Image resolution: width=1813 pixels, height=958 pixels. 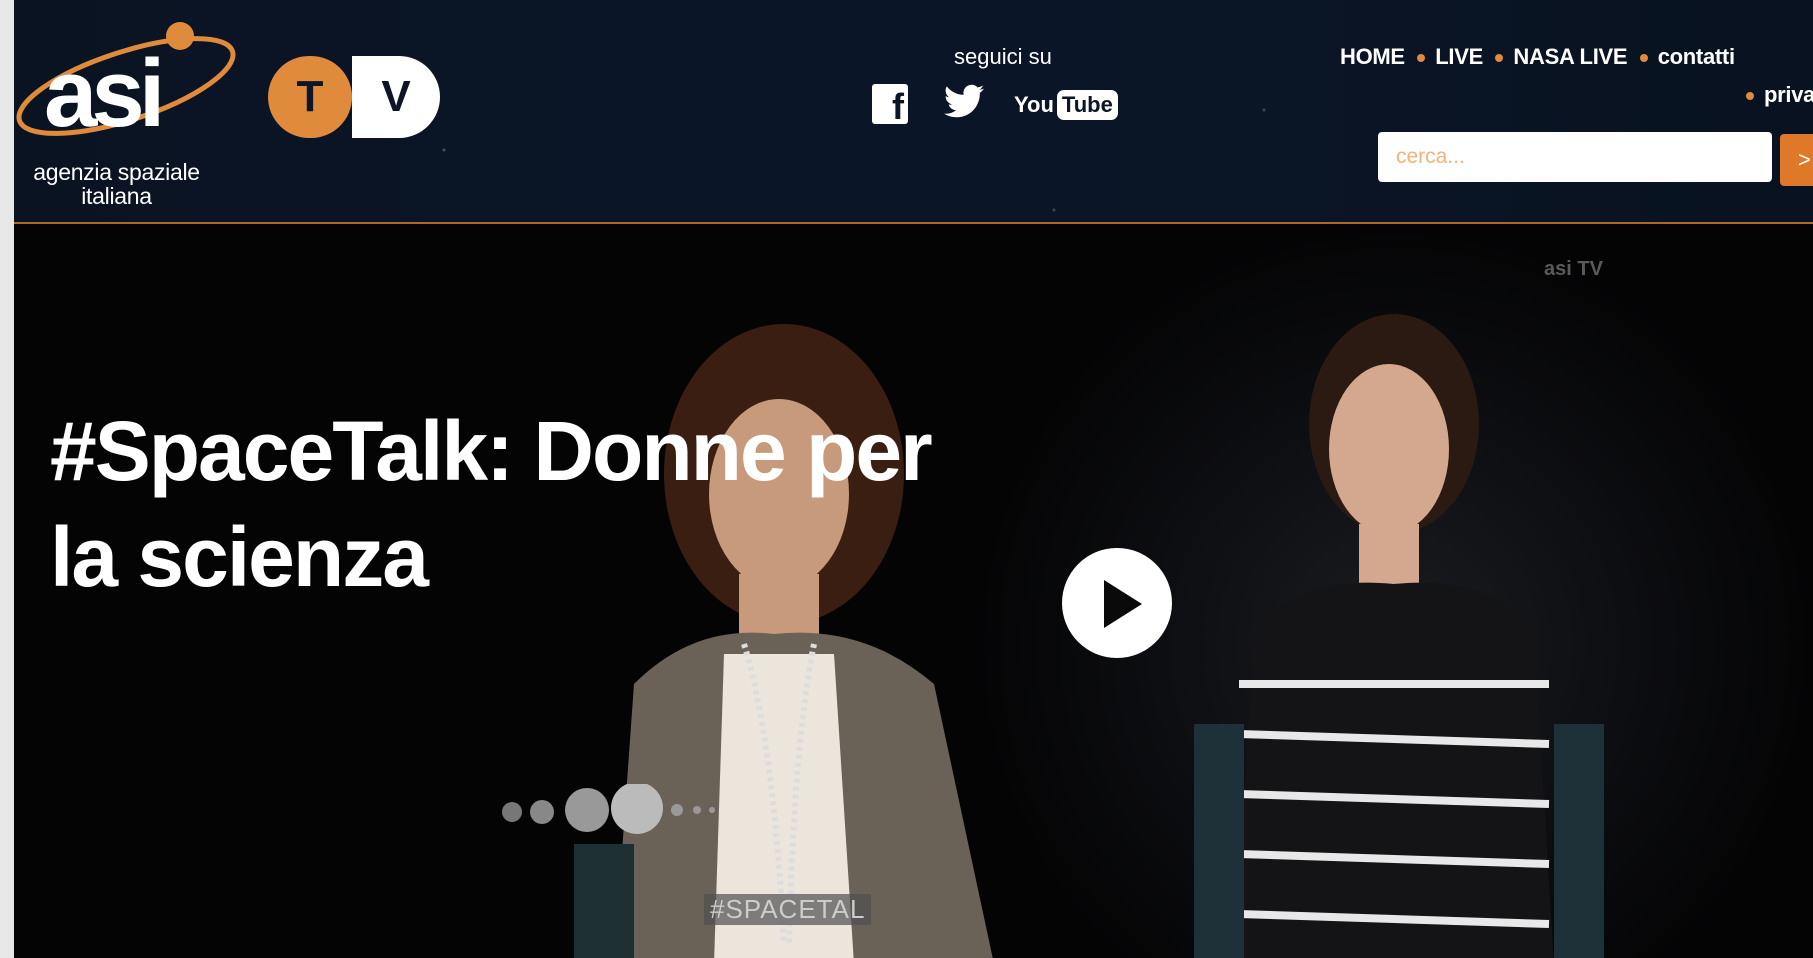 What do you see at coordinates (788, 909) in the screenshot?
I see `spacetalk-tag: #SPACETAL` at bounding box center [788, 909].